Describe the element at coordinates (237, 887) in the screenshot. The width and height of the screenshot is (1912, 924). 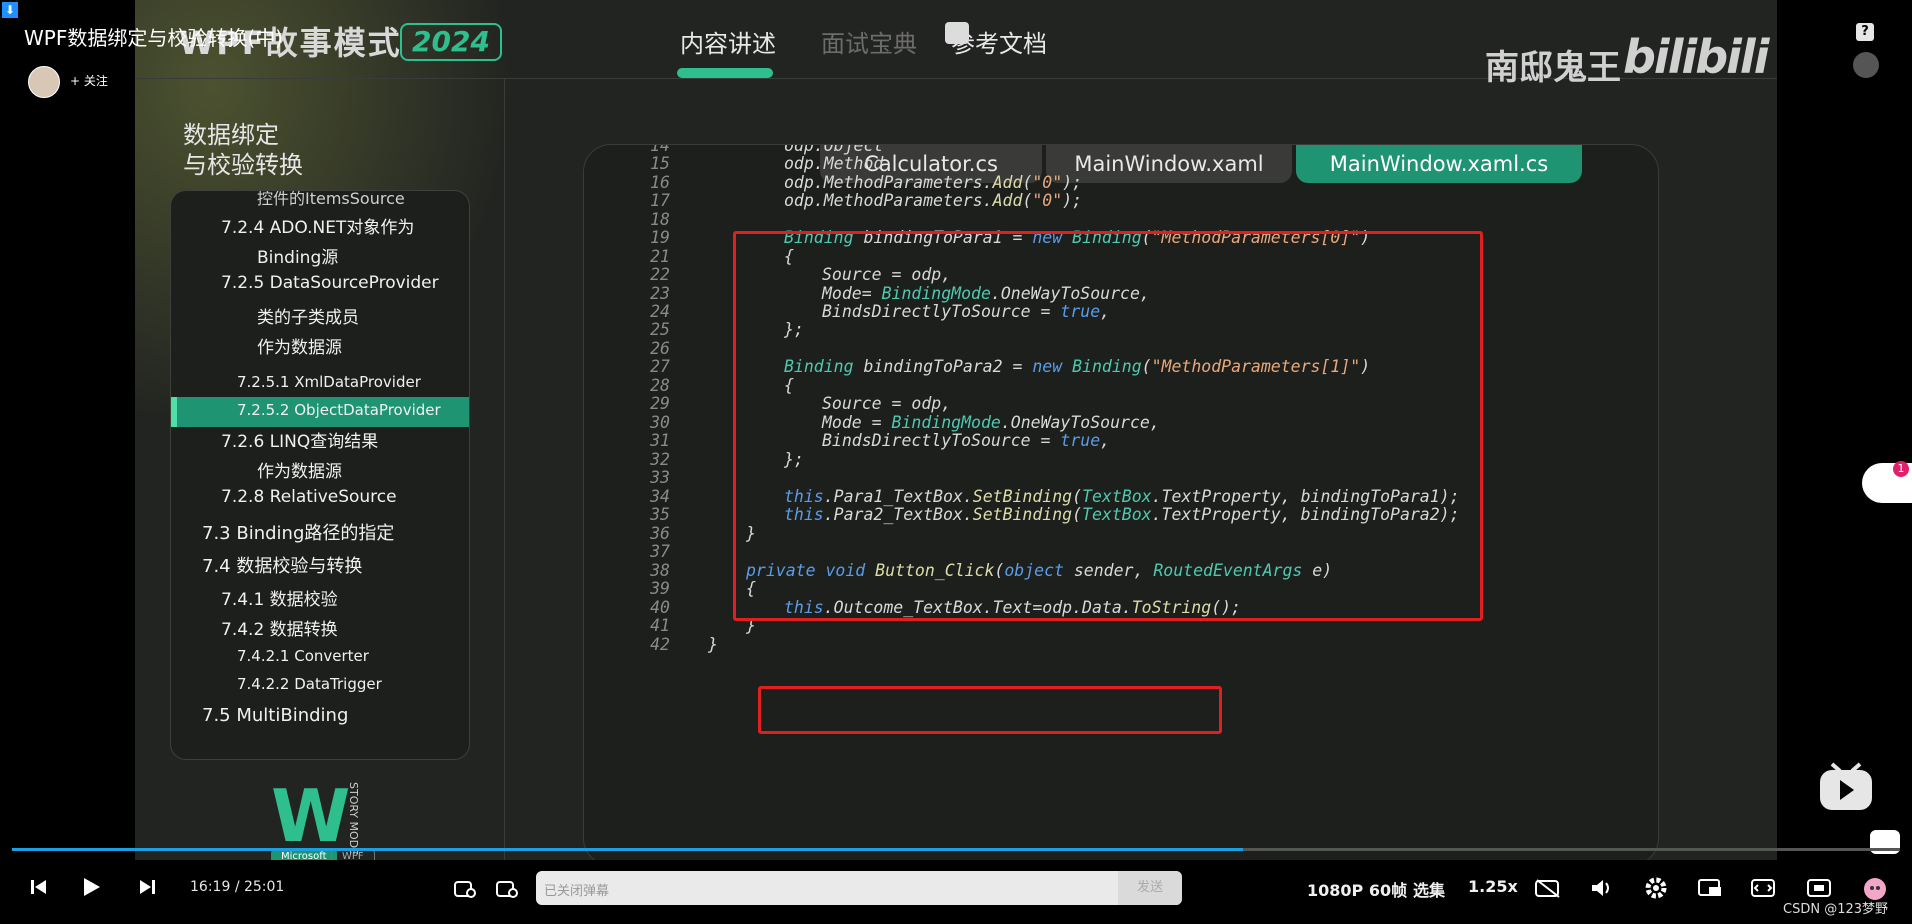
I see `time-display: 16:19 / 25:01` at that location.